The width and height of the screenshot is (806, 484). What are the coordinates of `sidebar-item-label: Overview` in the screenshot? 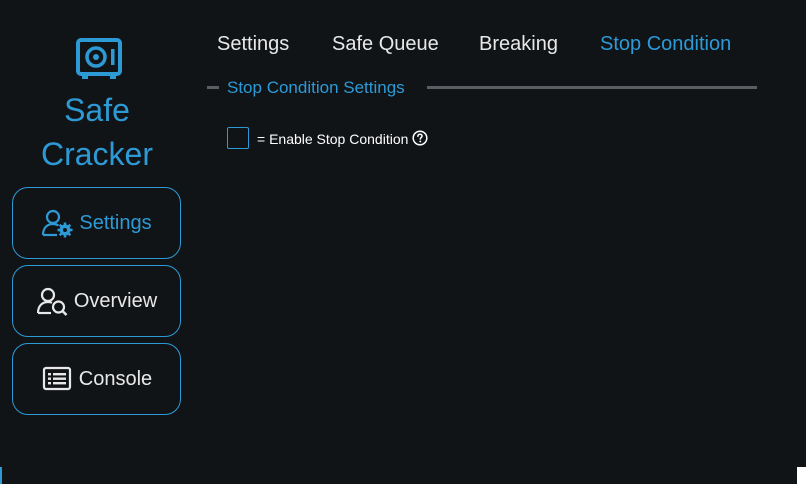 It's located at (115, 300).